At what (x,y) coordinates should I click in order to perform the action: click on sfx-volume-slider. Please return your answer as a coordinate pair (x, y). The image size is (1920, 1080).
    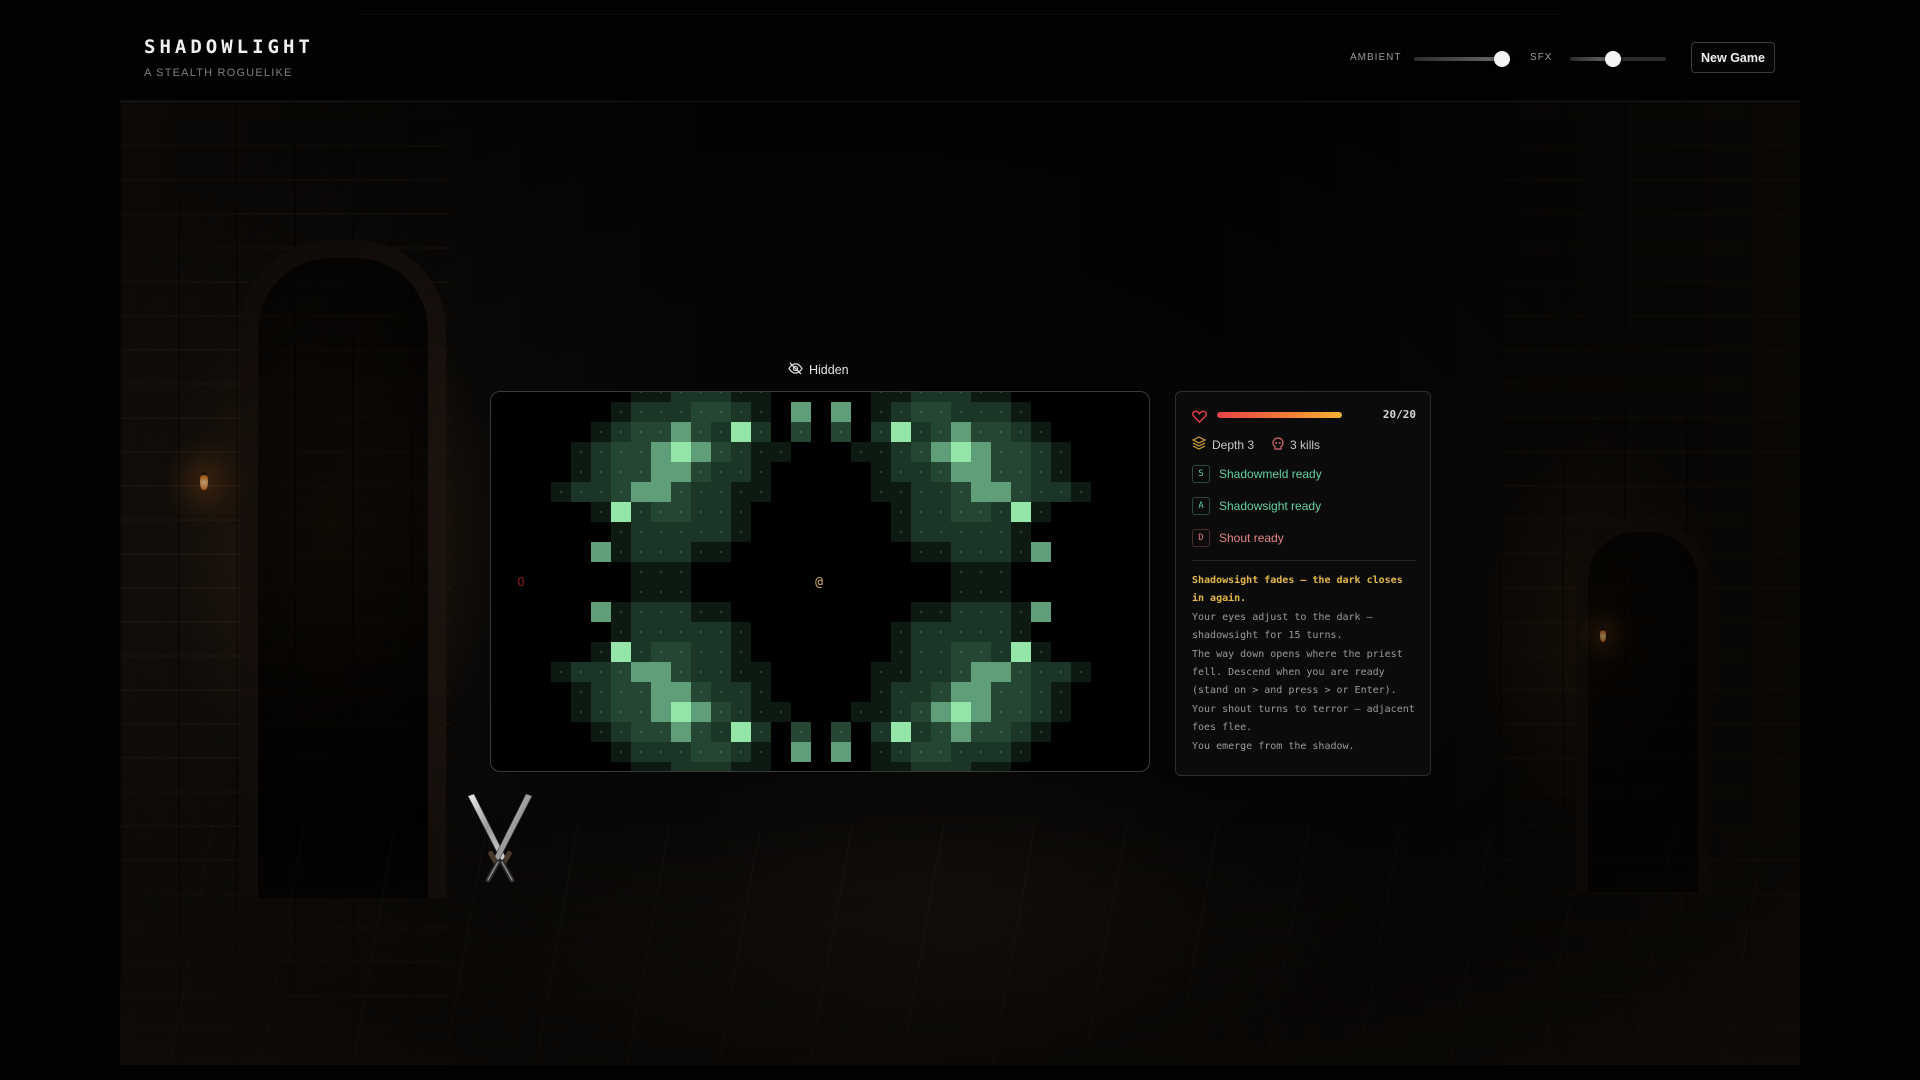
    Looking at the image, I should click on (1618, 59).